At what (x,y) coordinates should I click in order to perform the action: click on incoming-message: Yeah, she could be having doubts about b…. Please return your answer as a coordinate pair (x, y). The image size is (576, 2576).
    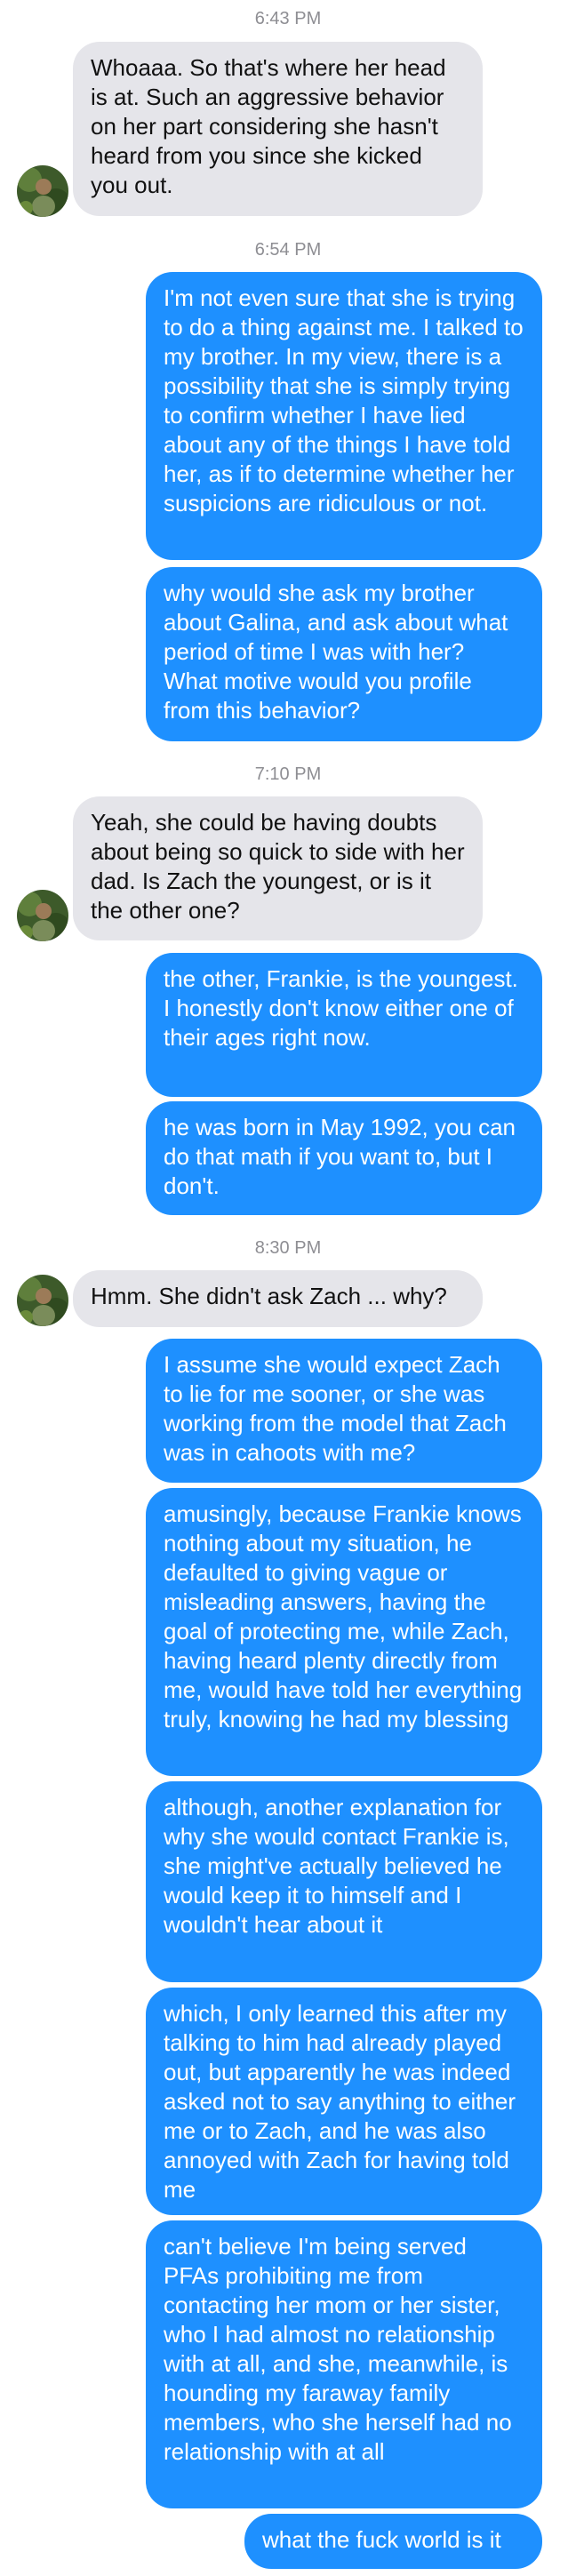
    Looking at the image, I should click on (278, 868).